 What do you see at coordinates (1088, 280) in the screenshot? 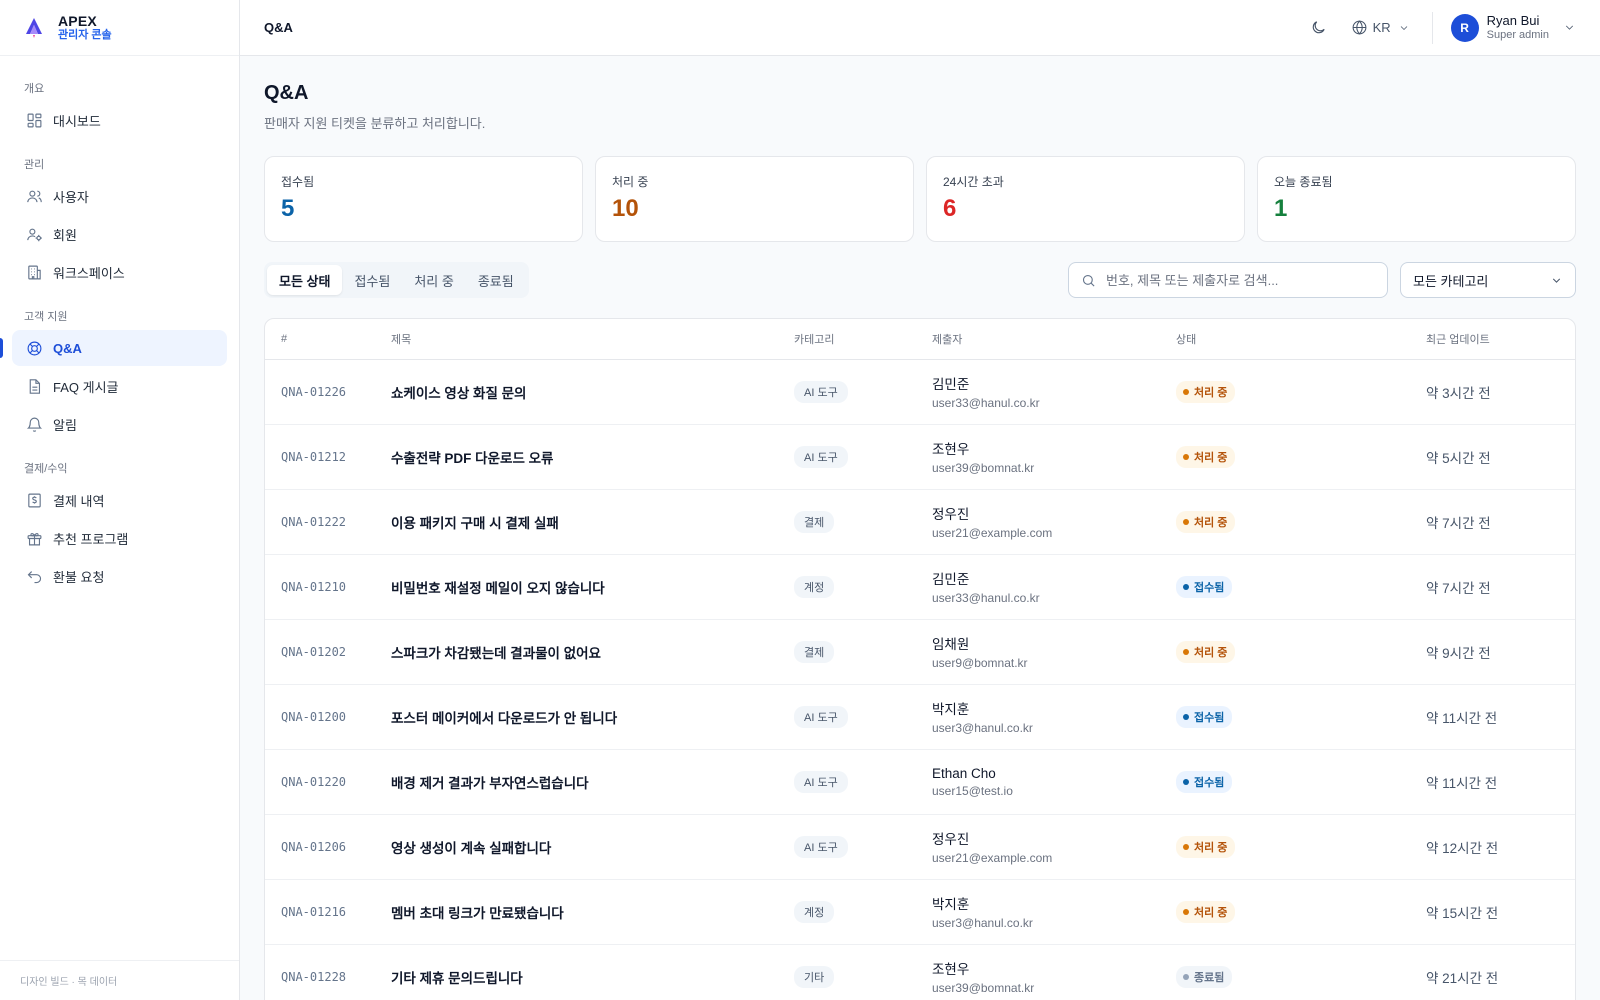
I see `search-icon` at bounding box center [1088, 280].